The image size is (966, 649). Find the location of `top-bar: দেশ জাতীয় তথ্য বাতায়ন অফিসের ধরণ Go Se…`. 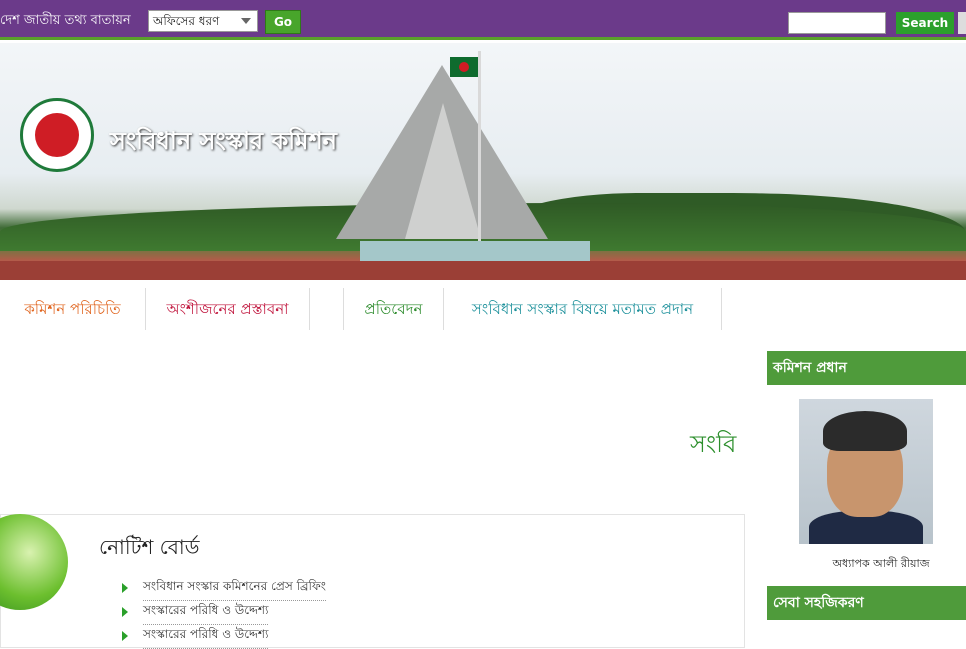

top-bar: দেশ জাতীয় তথ্য বাতায়ন অফিসের ধরণ Go Se… is located at coordinates (483, 20).